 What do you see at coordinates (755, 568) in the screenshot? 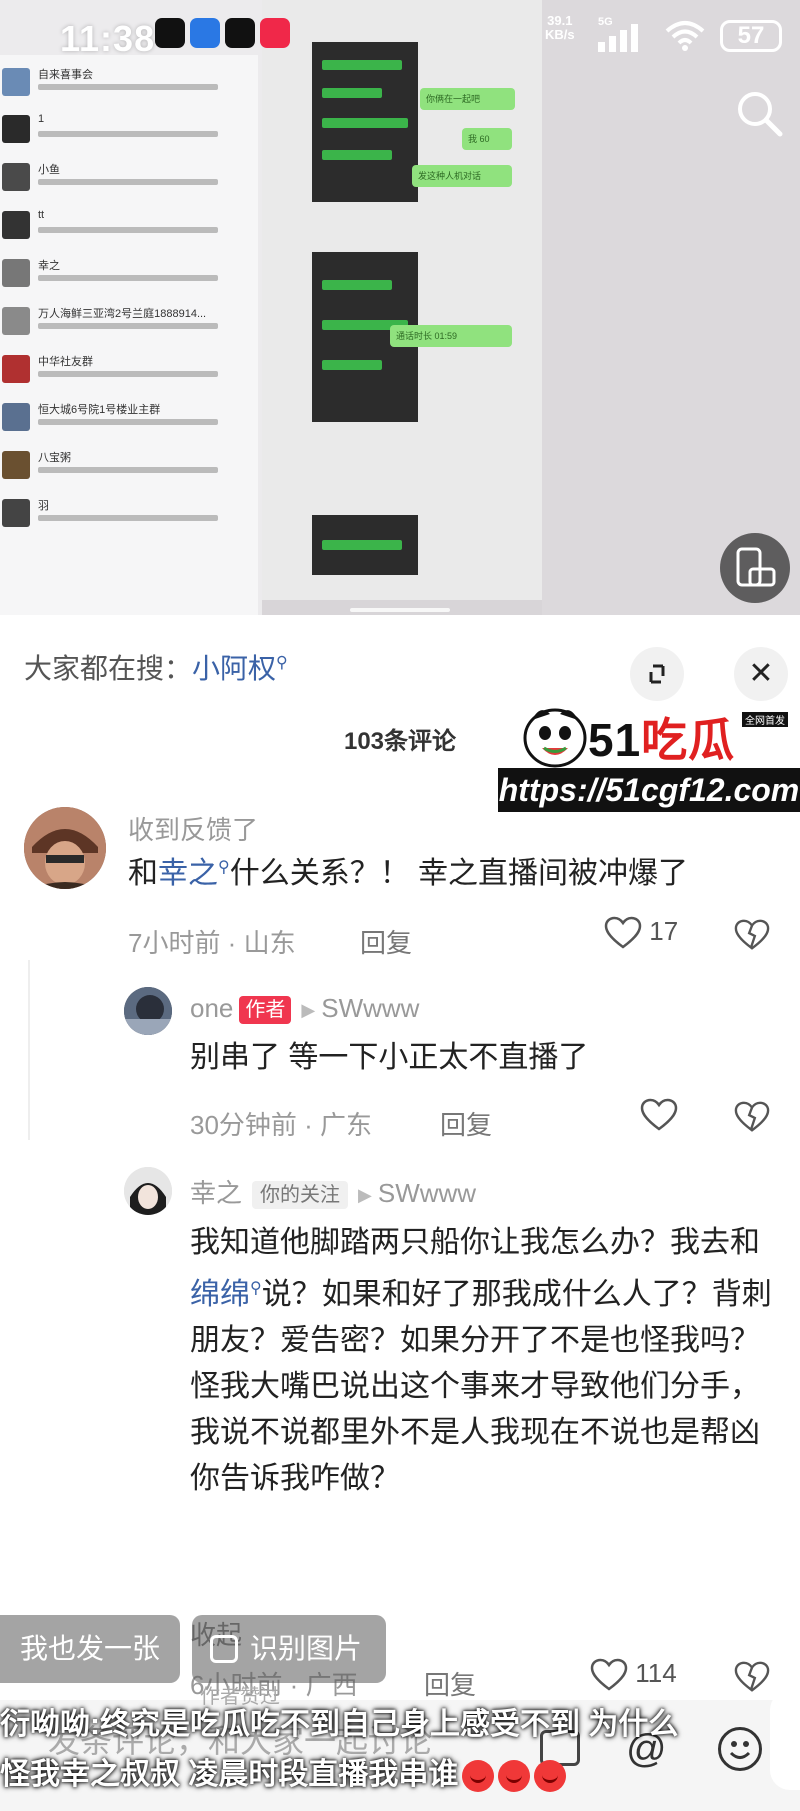
I see `landscape-toggle-icon` at bounding box center [755, 568].